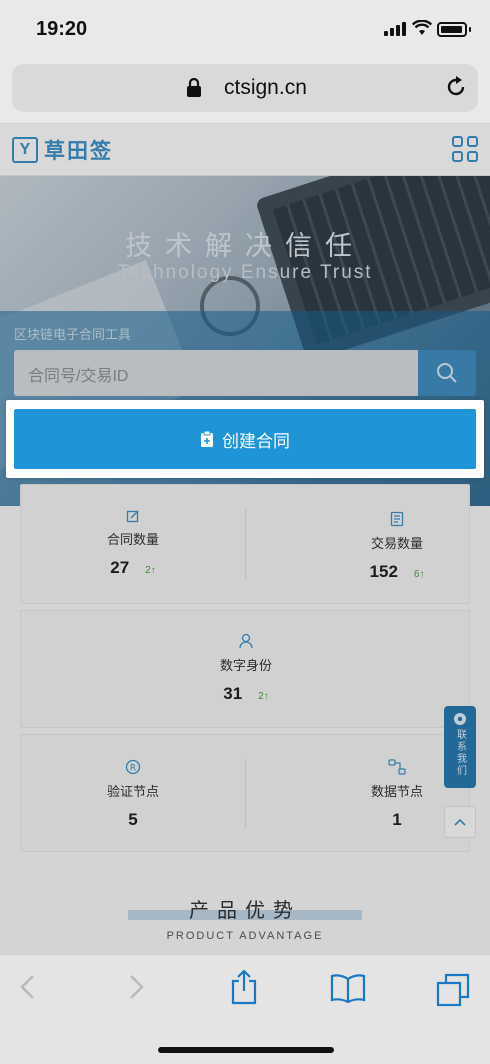 The height and width of the screenshot is (1064, 490). Describe the element at coordinates (453, 990) in the screenshot. I see `tabs-icon` at that location.